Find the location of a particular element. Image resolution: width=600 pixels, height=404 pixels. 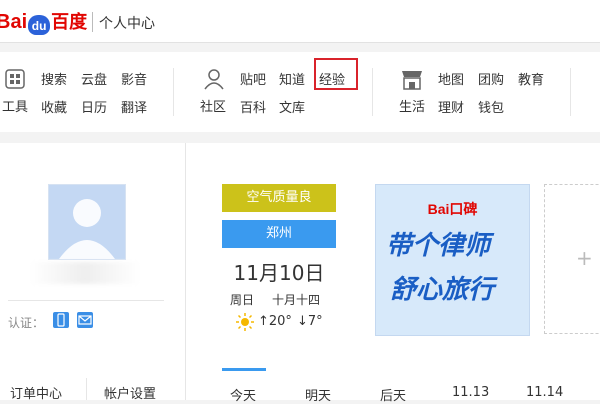

grid-icon is located at coordinates (15, 79).